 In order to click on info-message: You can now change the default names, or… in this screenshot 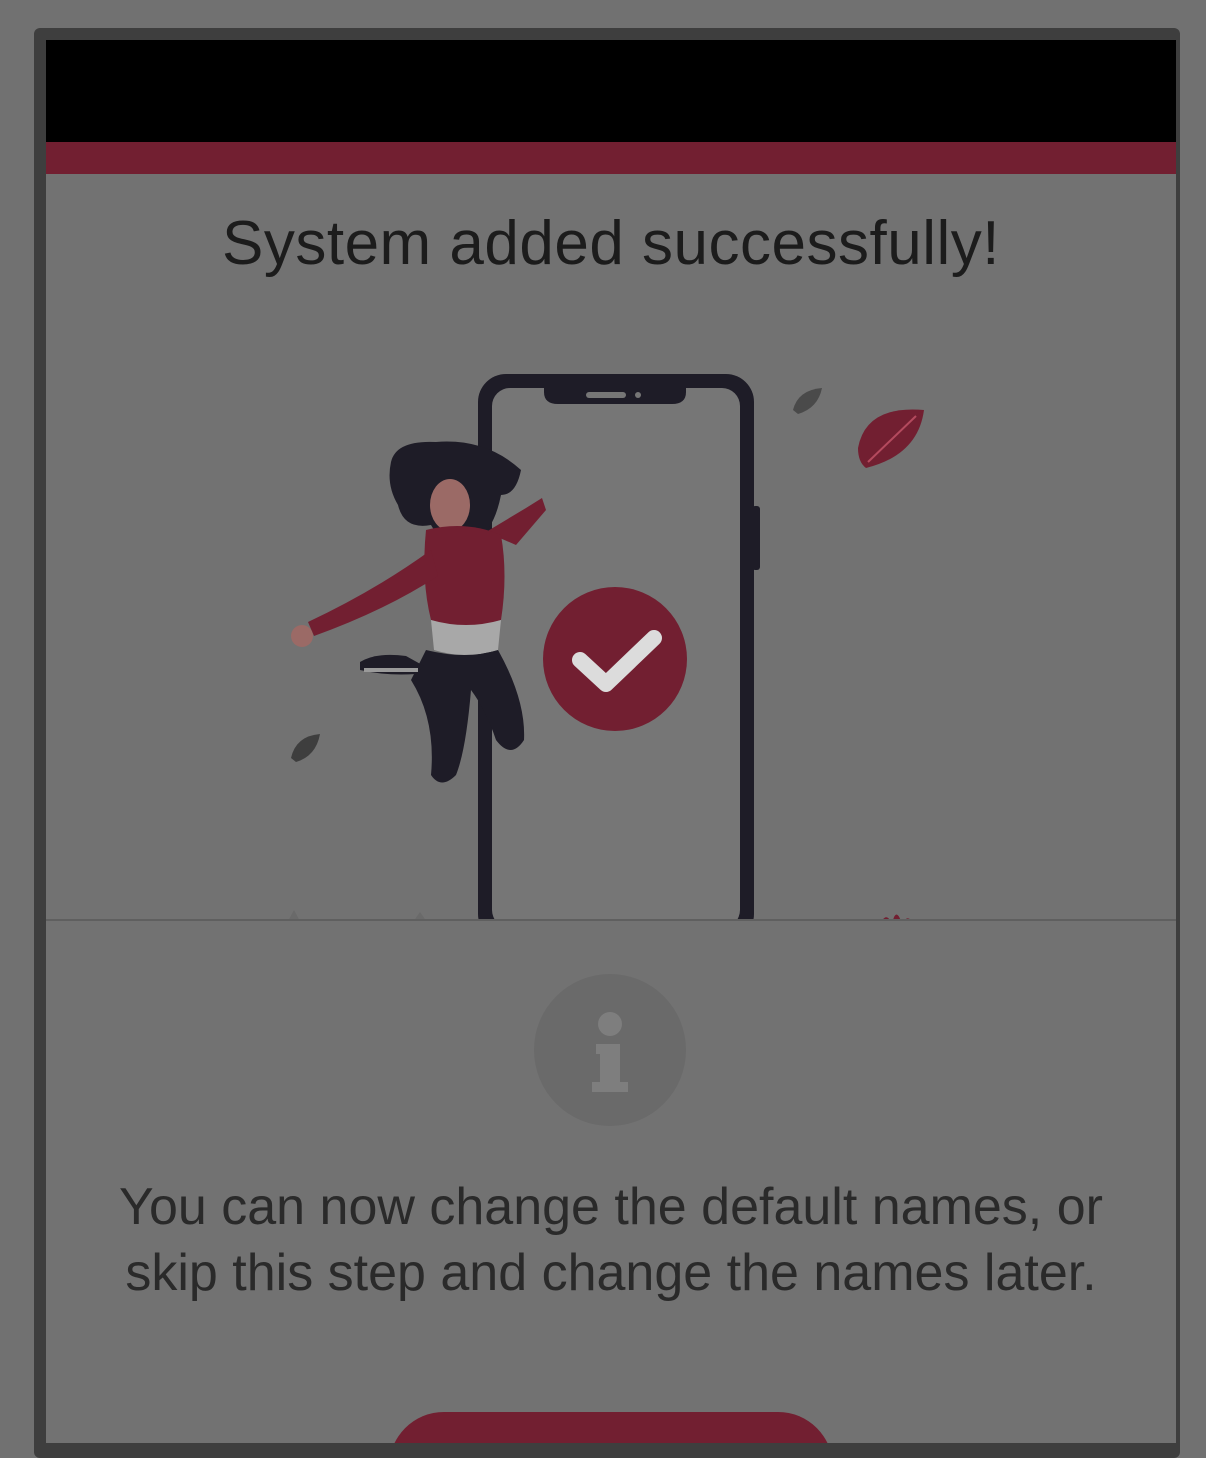, I will do `click(611, 1240)`.